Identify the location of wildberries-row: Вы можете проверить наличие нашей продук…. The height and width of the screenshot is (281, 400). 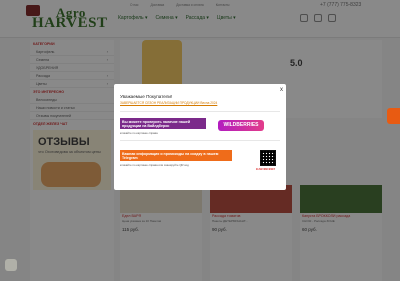
(200, 126).